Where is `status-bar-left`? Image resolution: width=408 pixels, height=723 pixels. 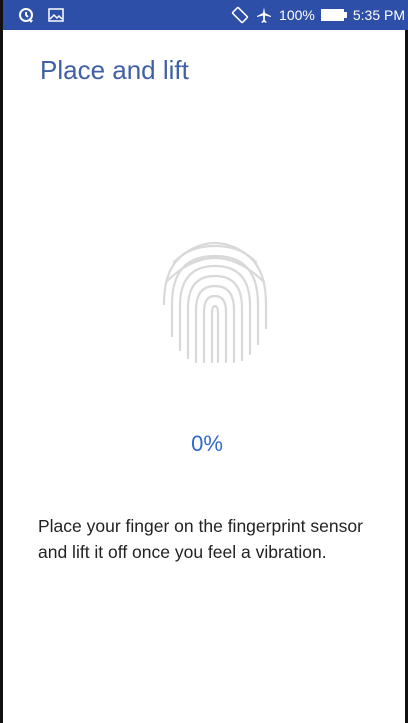 status-bar-left is located at coordinates (41, 15).